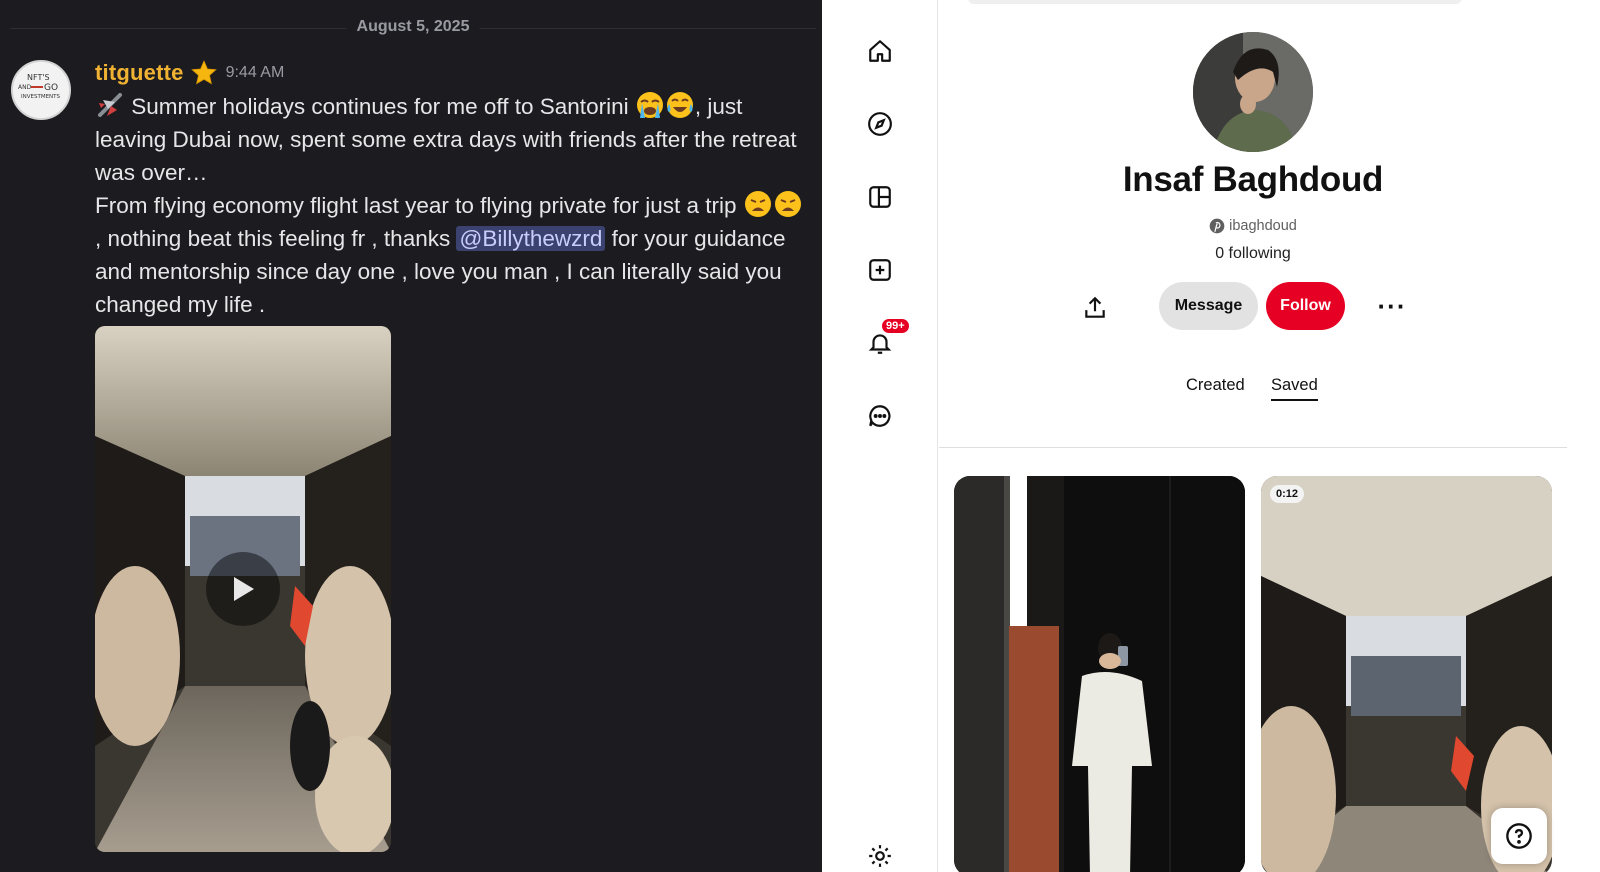  I want to click on question-mark-icon, so click(1519, 836).